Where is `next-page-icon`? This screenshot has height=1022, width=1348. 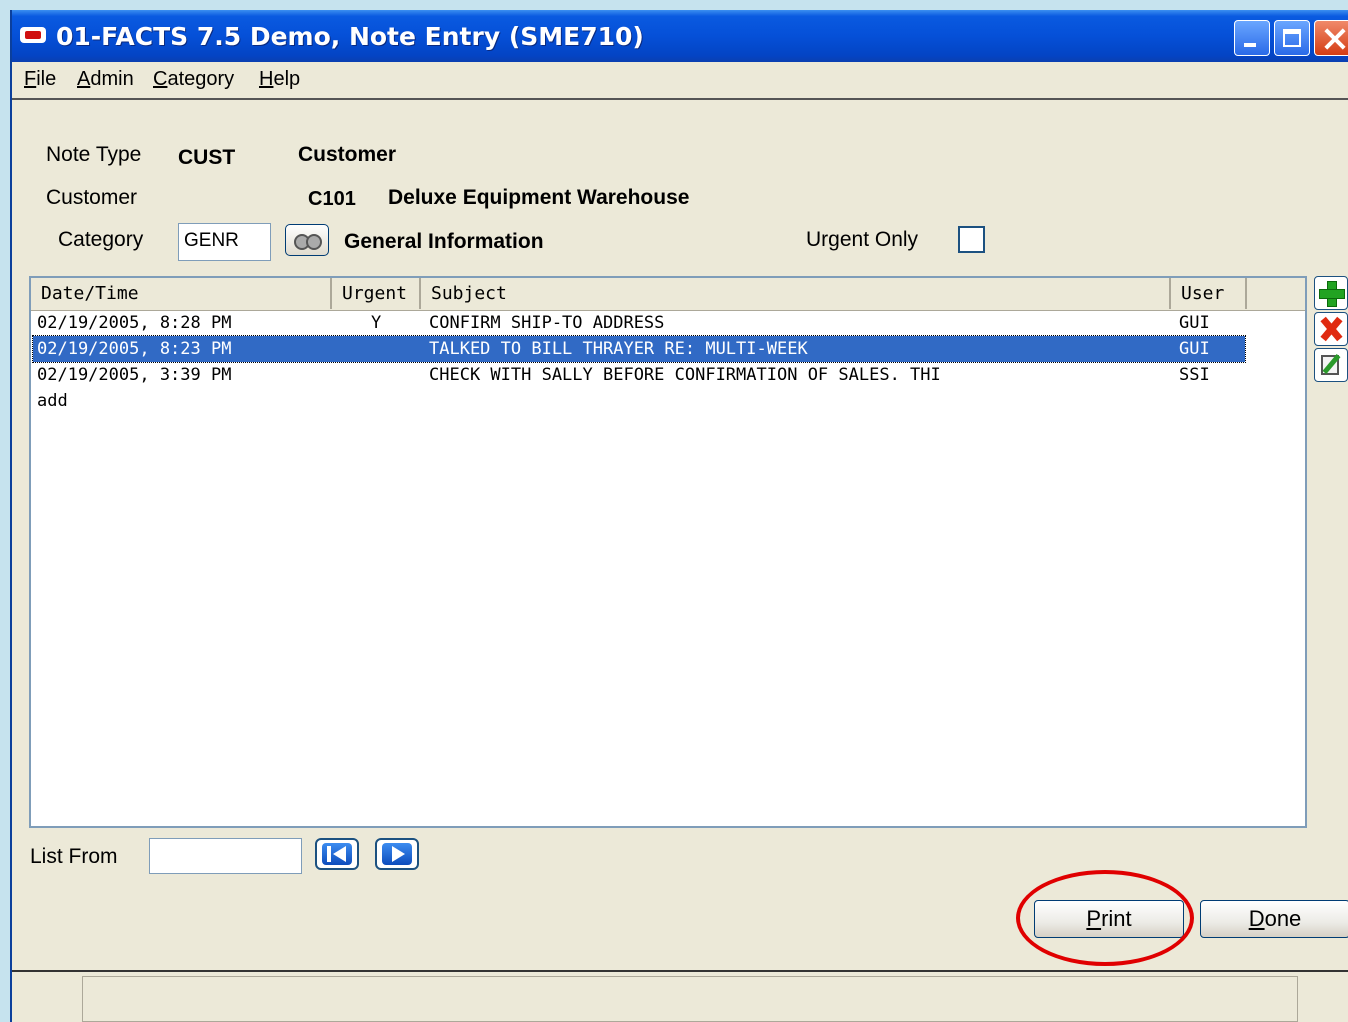
next-page-icon is located at coordinates (397, 854).